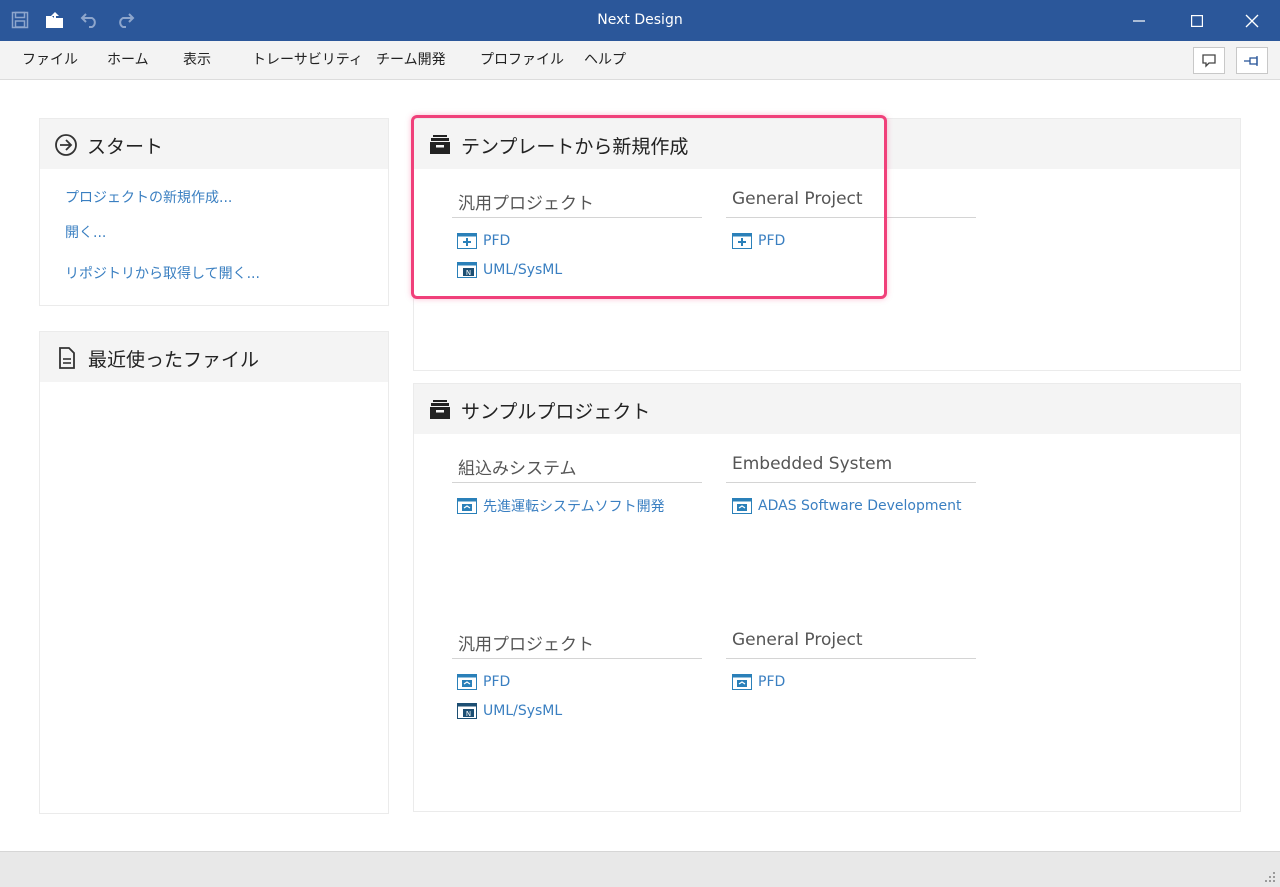 This screenshot has width=1280, height=887. Describe the element at coordinates (797, 640) in the screenshot. I see `sample-column-heading: General Project` at that location.